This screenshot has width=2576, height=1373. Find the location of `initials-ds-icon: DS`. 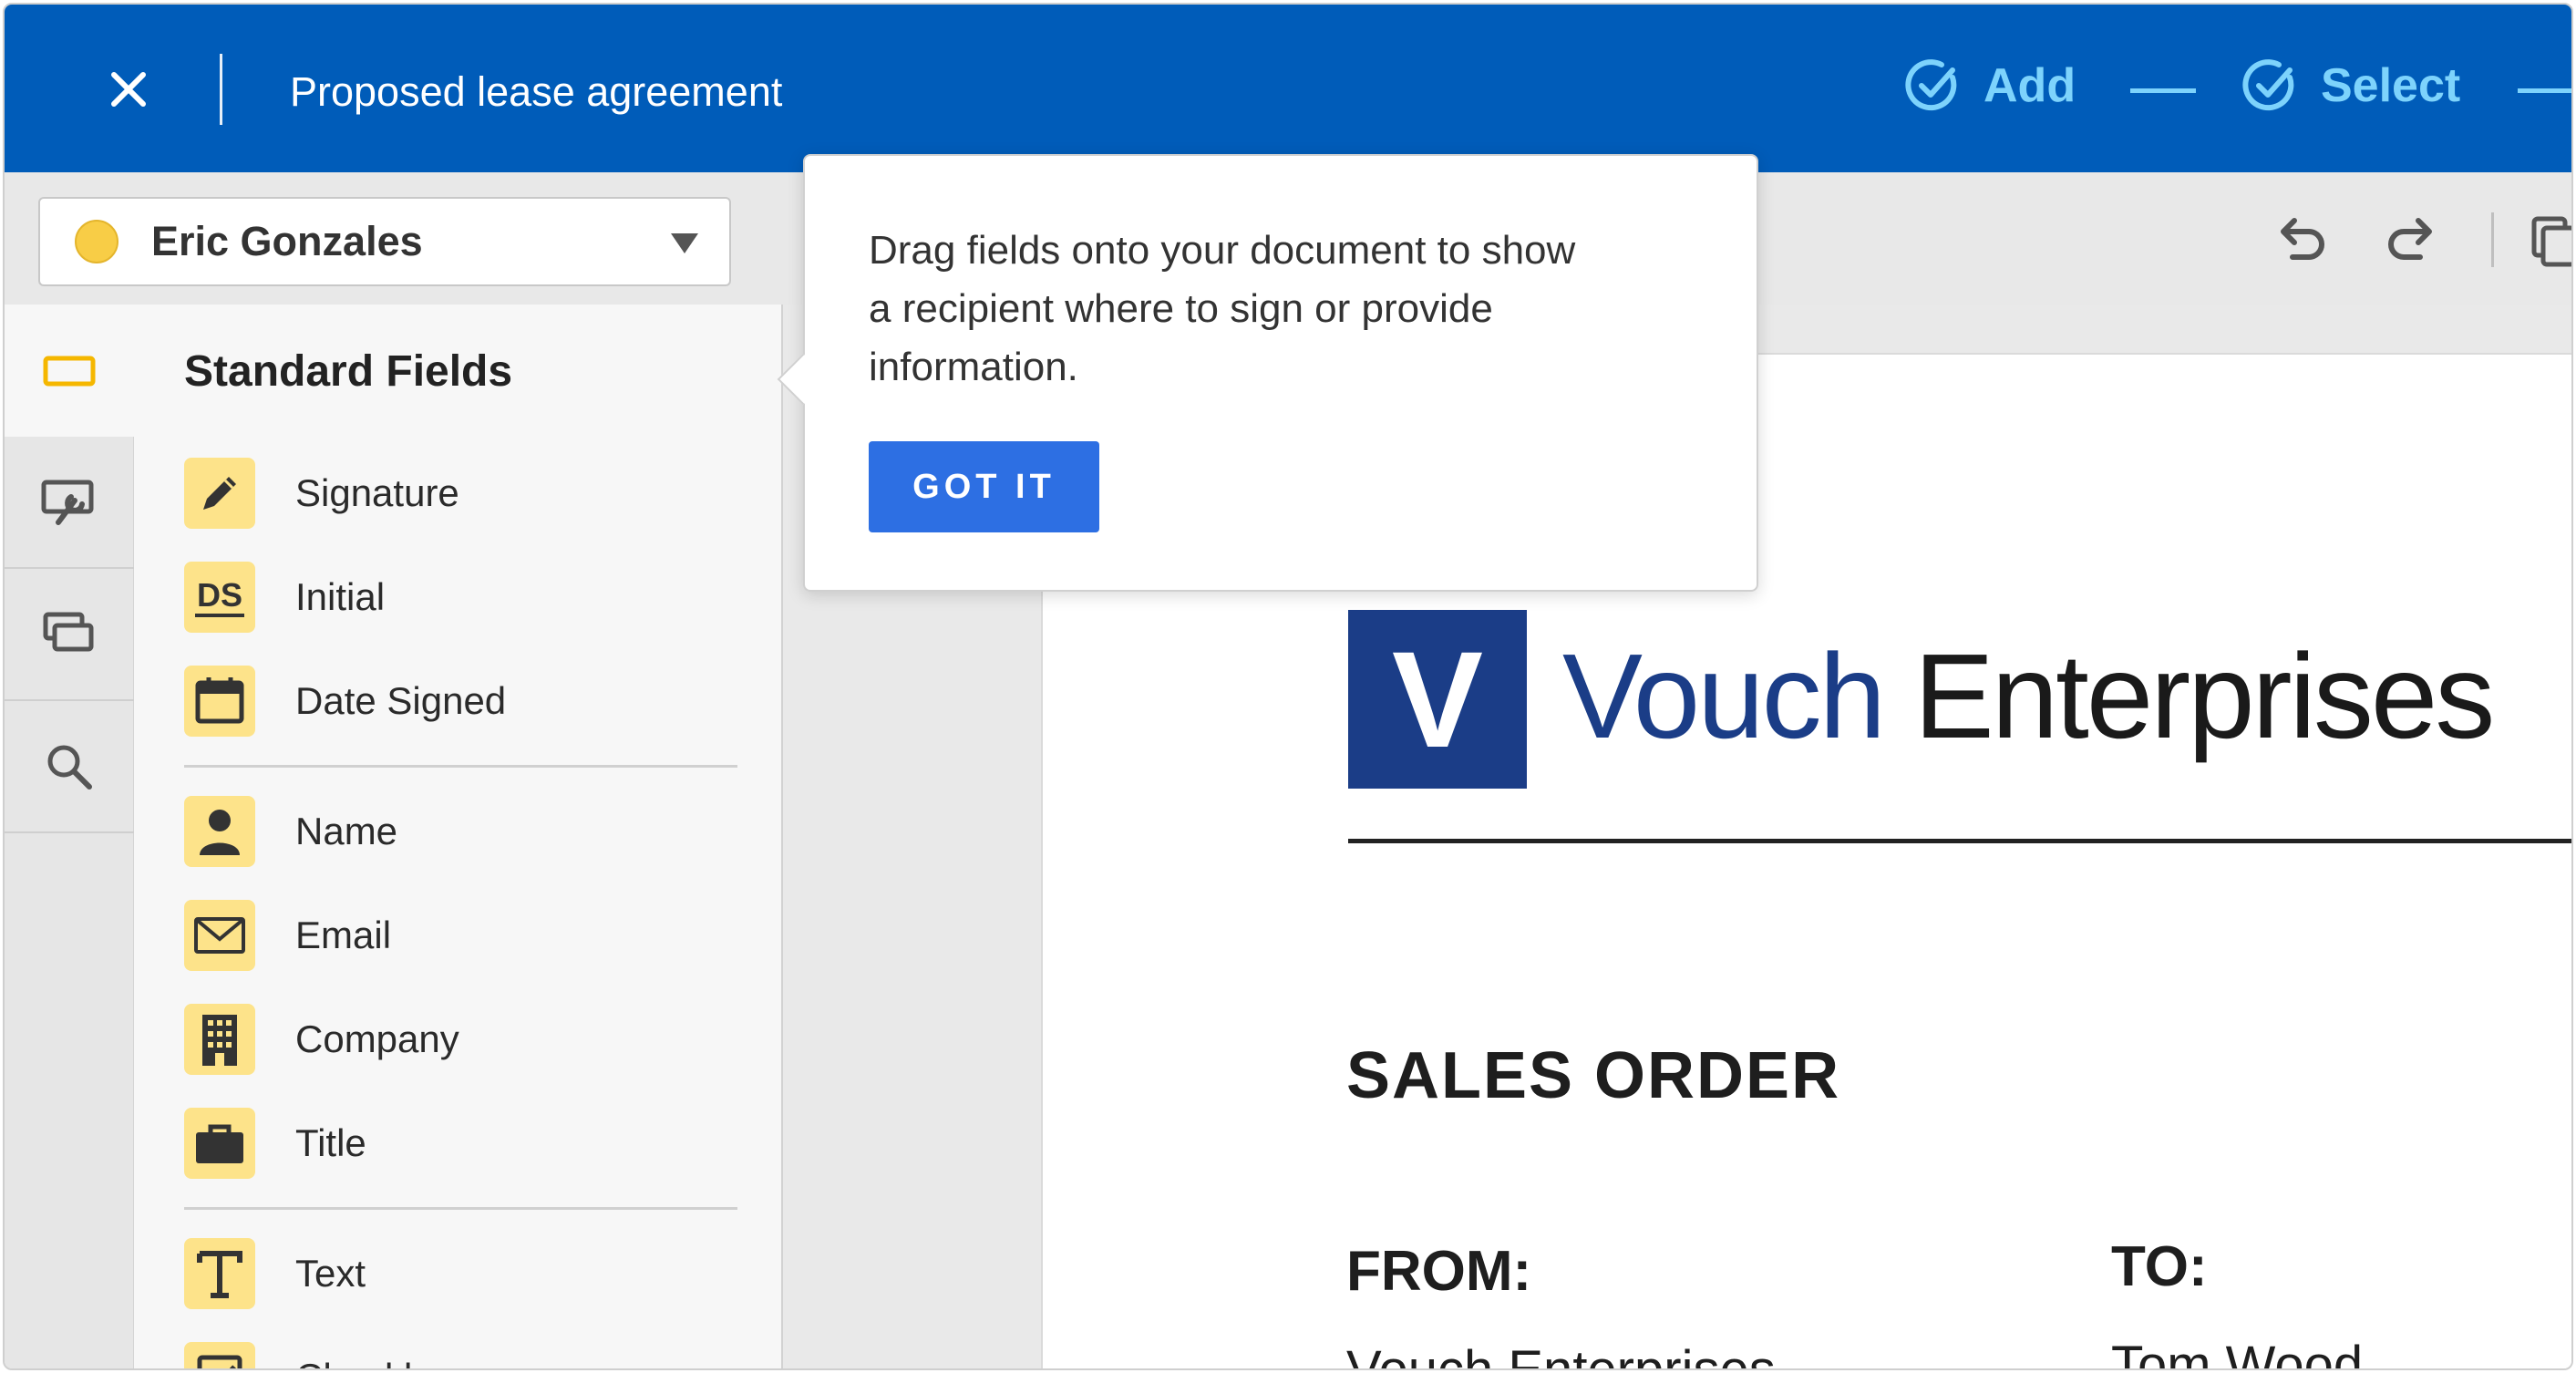

initials-ds-icon: DS is located at coordinates (219, 597).